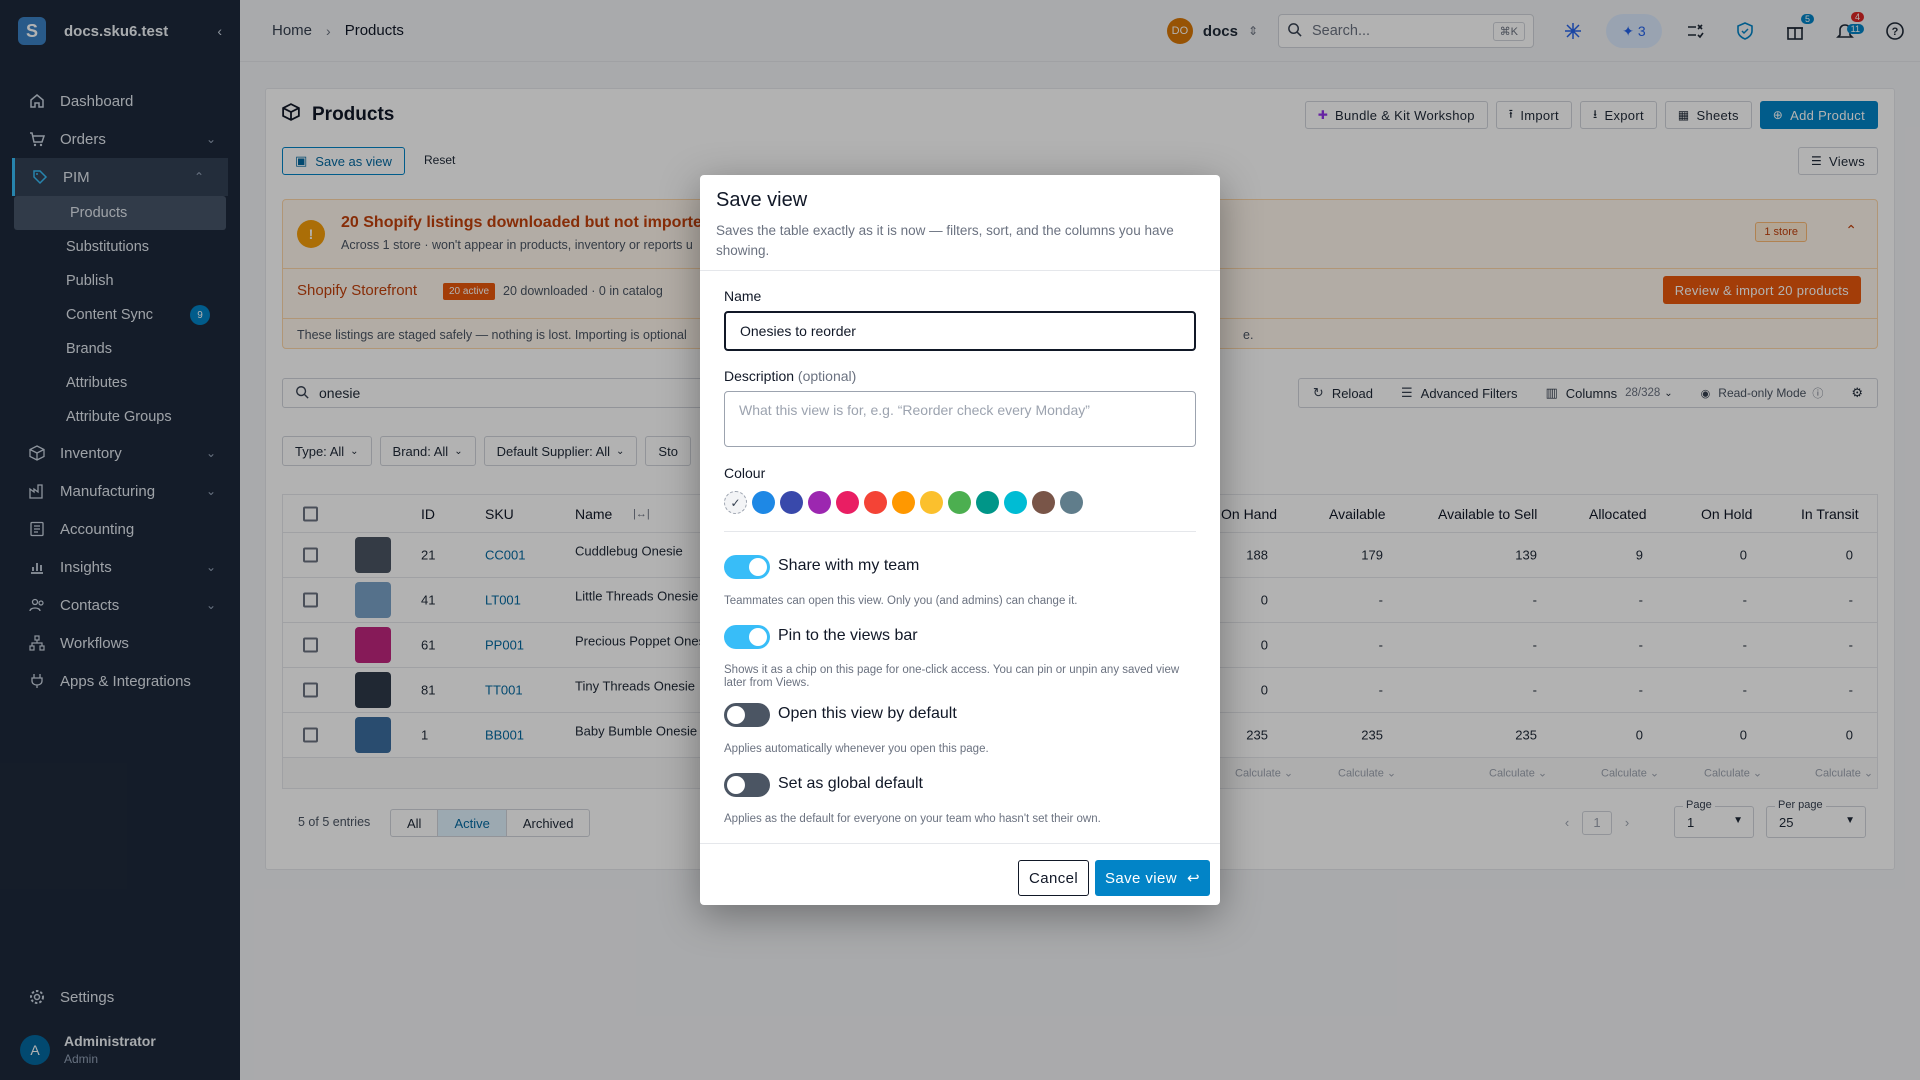 The image size is (1920, 1080). Describe the element at coordinates (1141, 878) in the screenshot. I see `button-label: Save view` at that location.